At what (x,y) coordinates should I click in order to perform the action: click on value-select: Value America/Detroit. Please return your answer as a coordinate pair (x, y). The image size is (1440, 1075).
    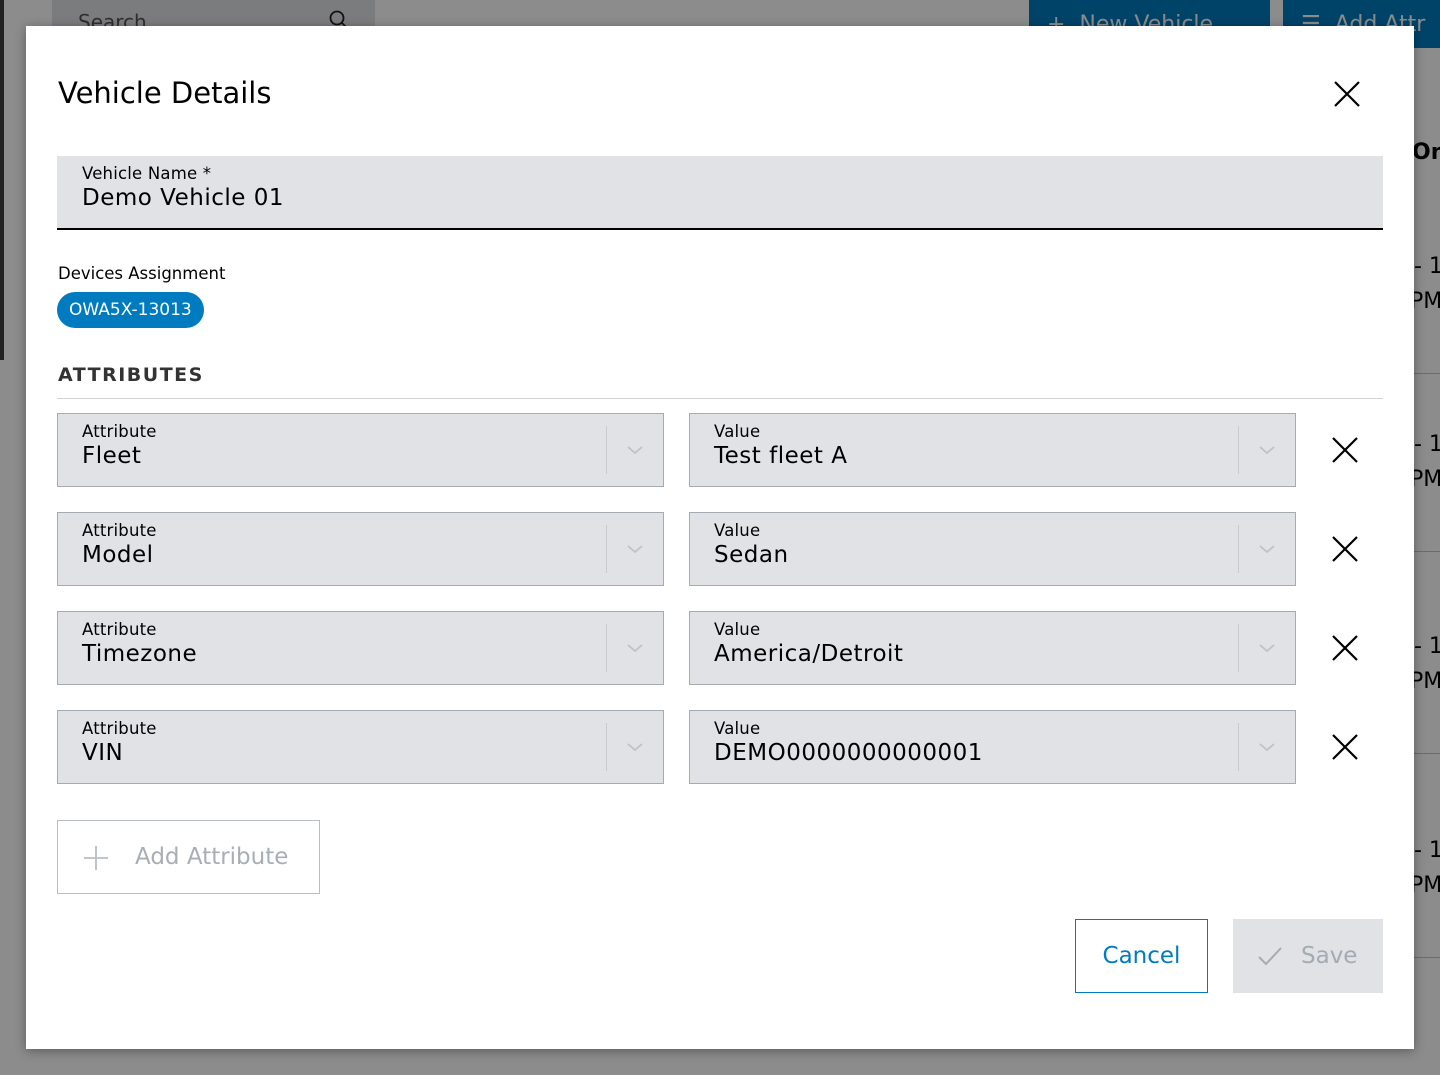
    Looking at the image, I should click on (992, 648).